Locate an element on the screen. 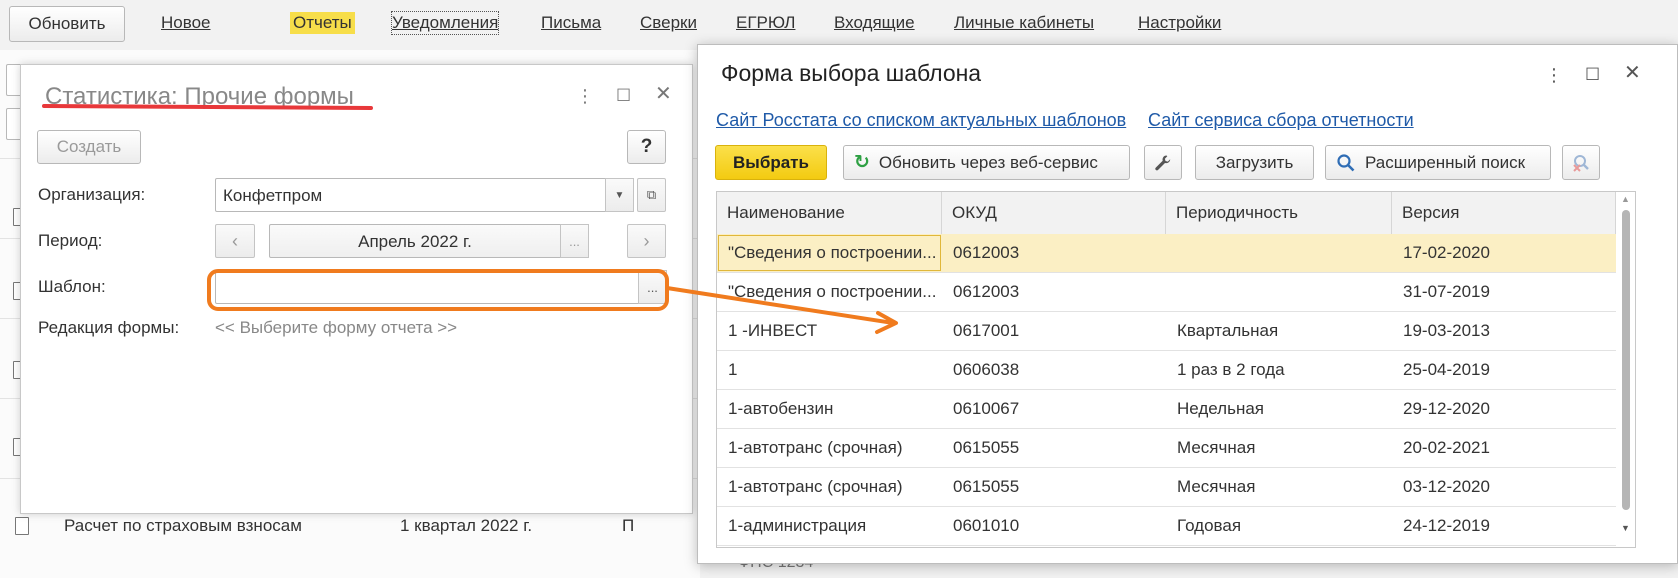 The width and height of the screenshot is (1678, 578). arrow-annotation is located at coordinates (780, 305).